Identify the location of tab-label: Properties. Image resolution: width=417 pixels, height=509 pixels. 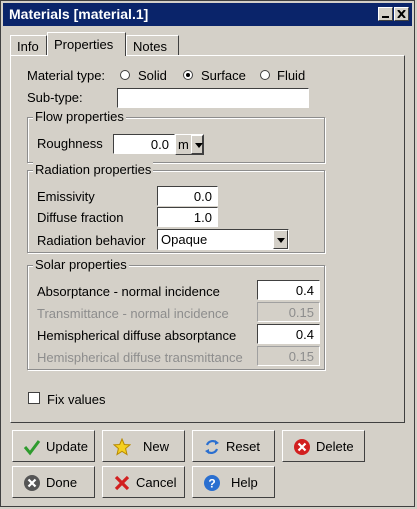
(84, 44).